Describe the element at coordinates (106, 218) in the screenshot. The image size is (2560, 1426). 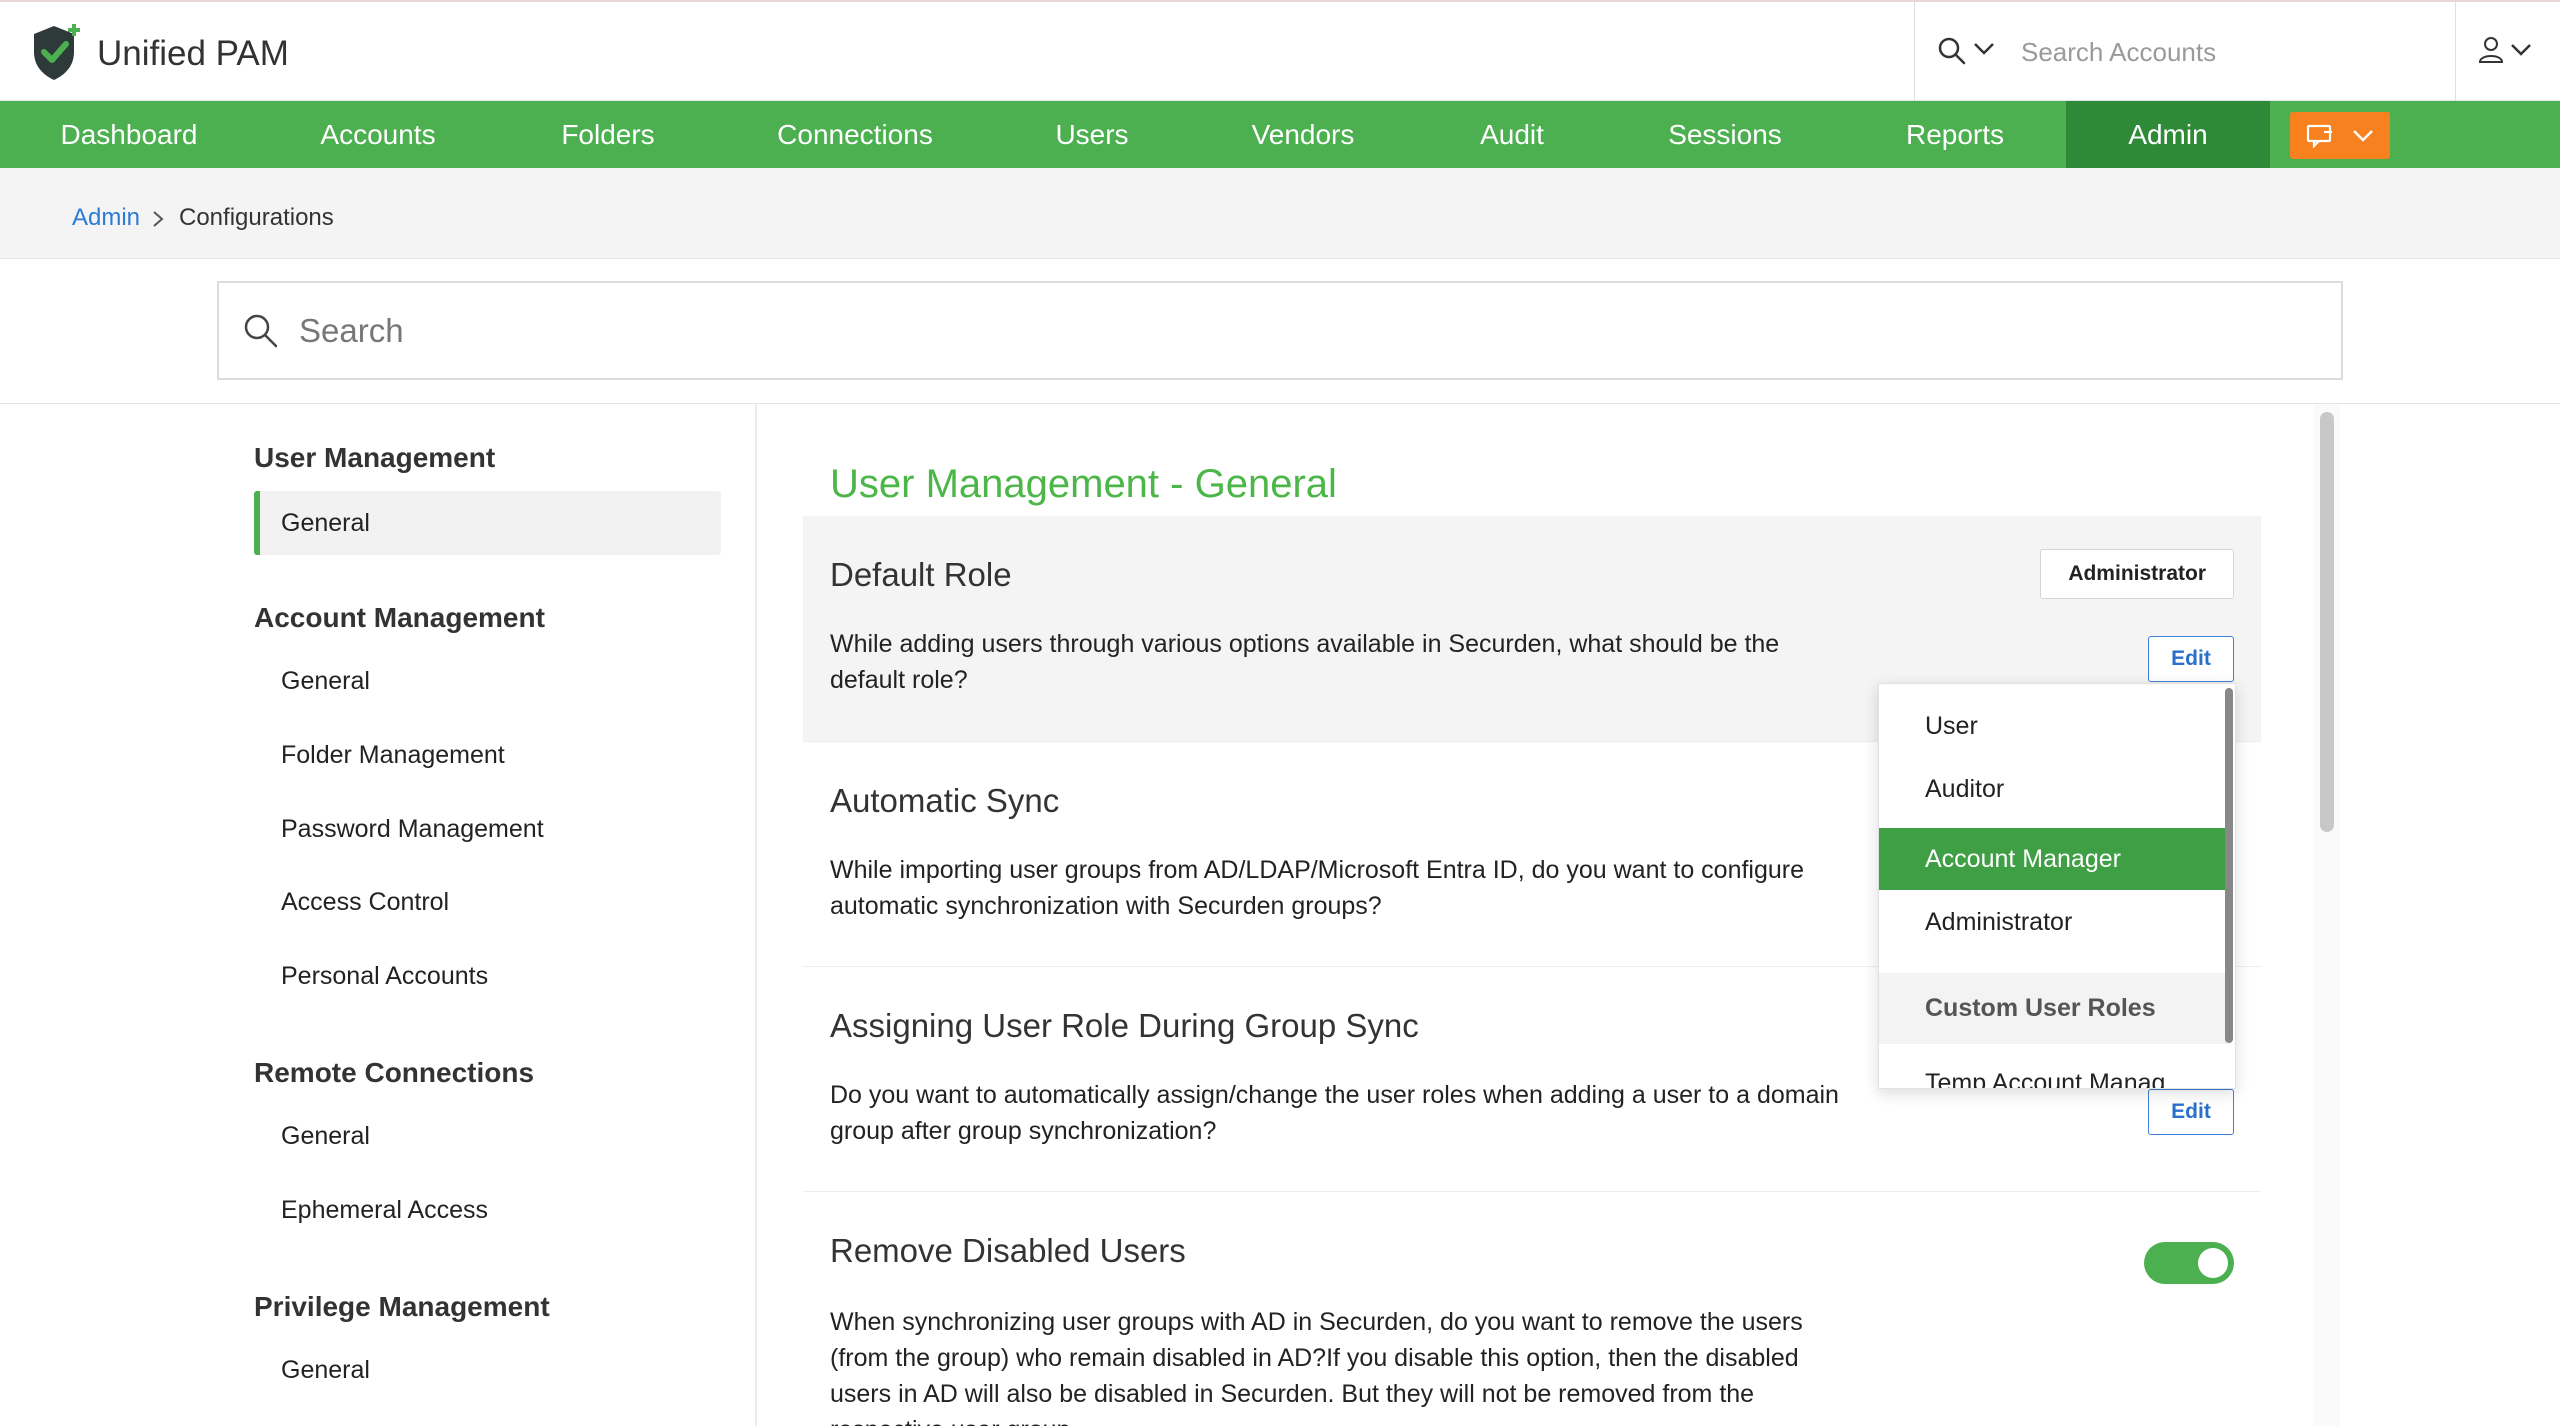
I see `breadcrumb-admin-link: Admin` at that location.